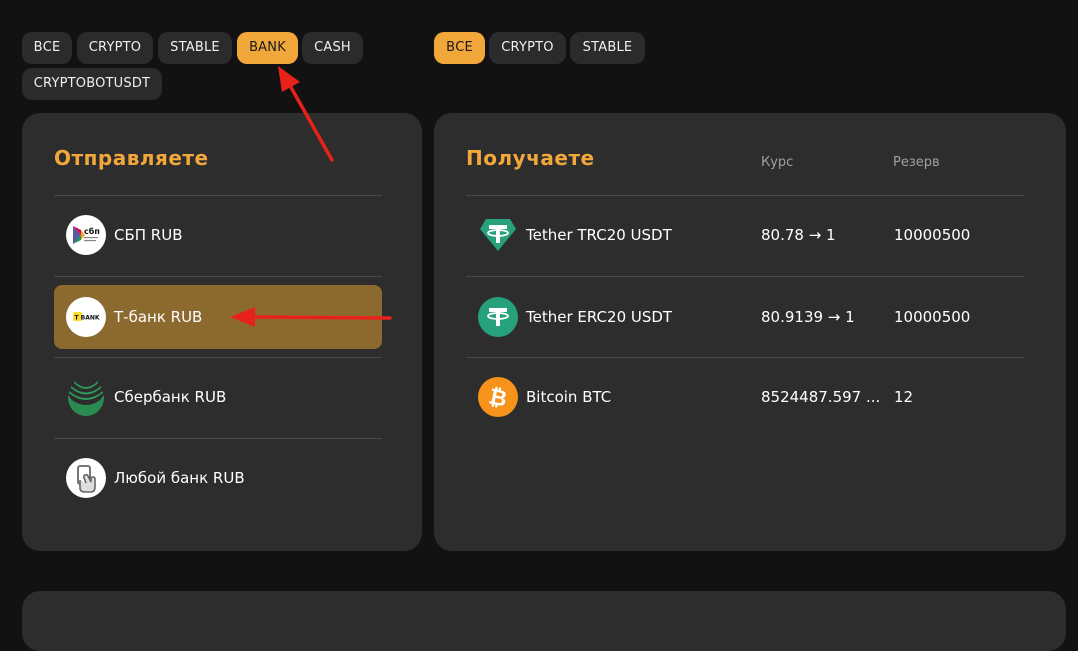 Image resolution: width=1078 pixels, height=651 pixels. Describe the element at coordinates (798, 235) in the screenshot. I see `receive-item-rate: 80.78 → 1` at that location.